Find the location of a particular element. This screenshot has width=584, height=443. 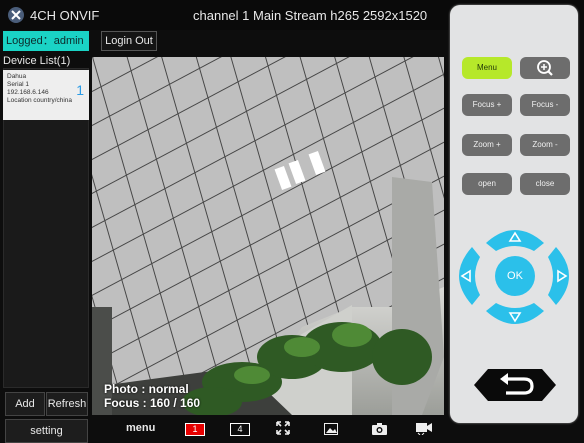

app-logo-icon is located at coordinates (16, 15).